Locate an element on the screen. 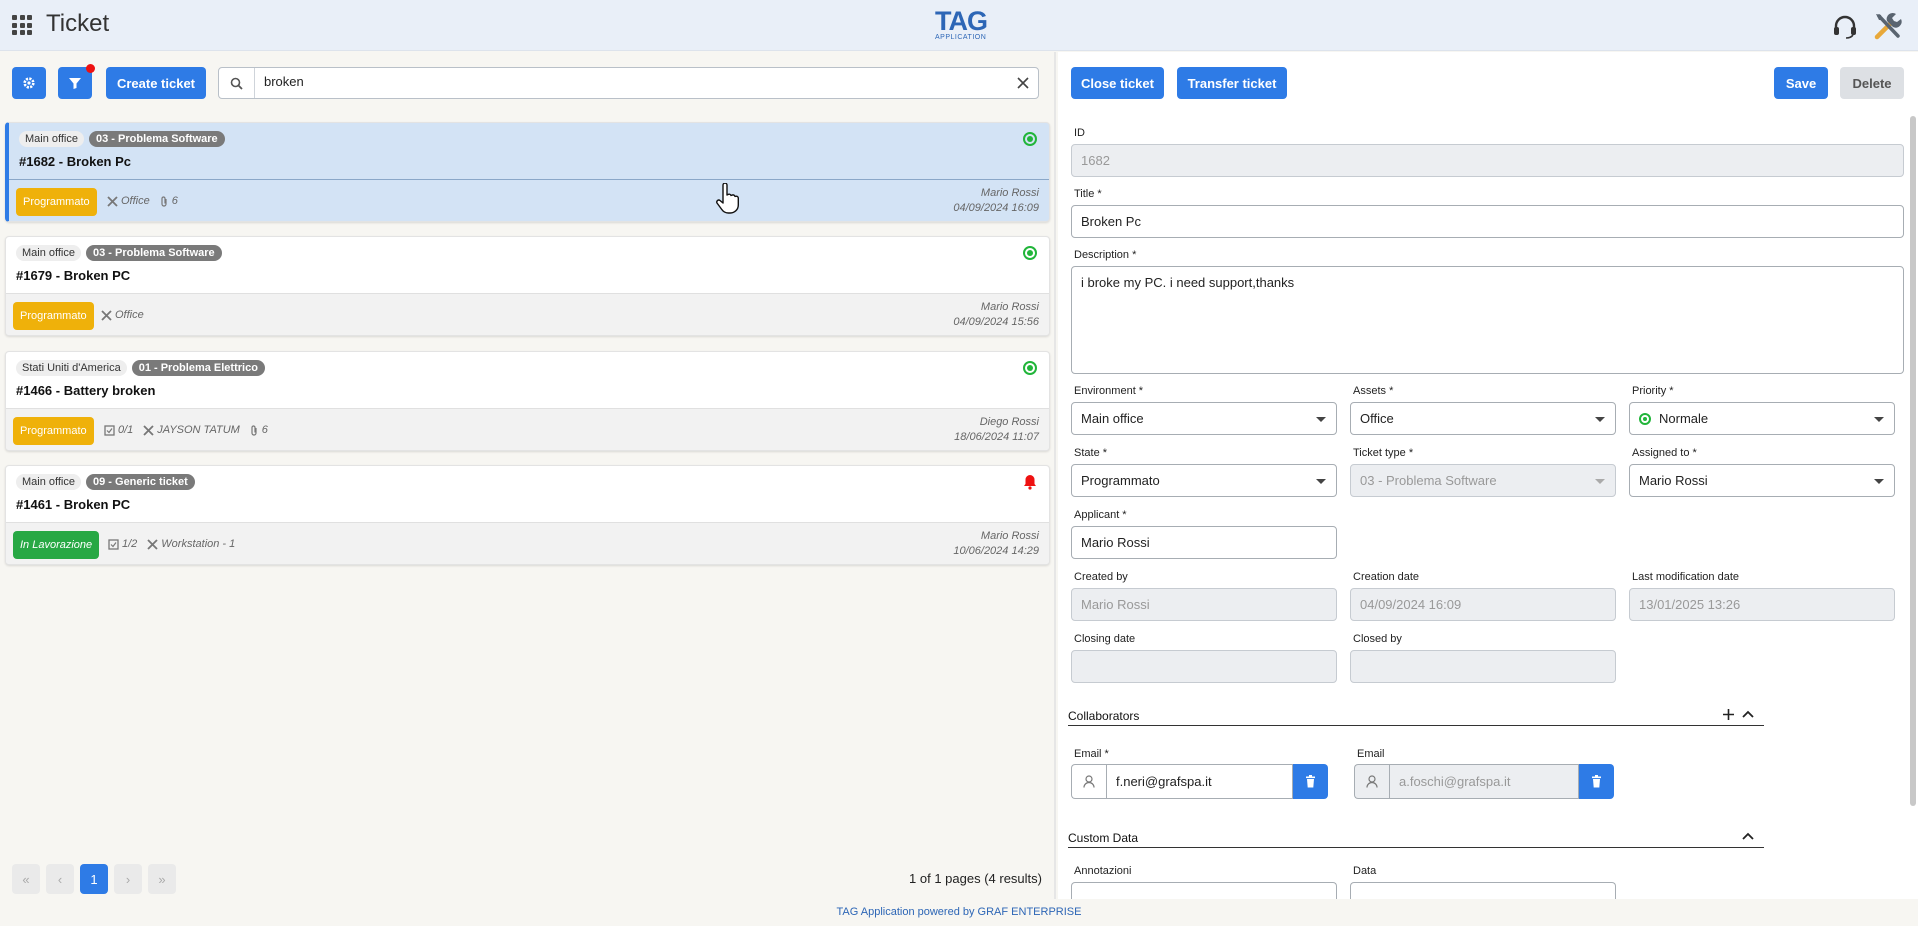 Image resolution: width=1918 pixels, height=926 pixels. email-2-label: Email is located at coordinates (1371, 754).